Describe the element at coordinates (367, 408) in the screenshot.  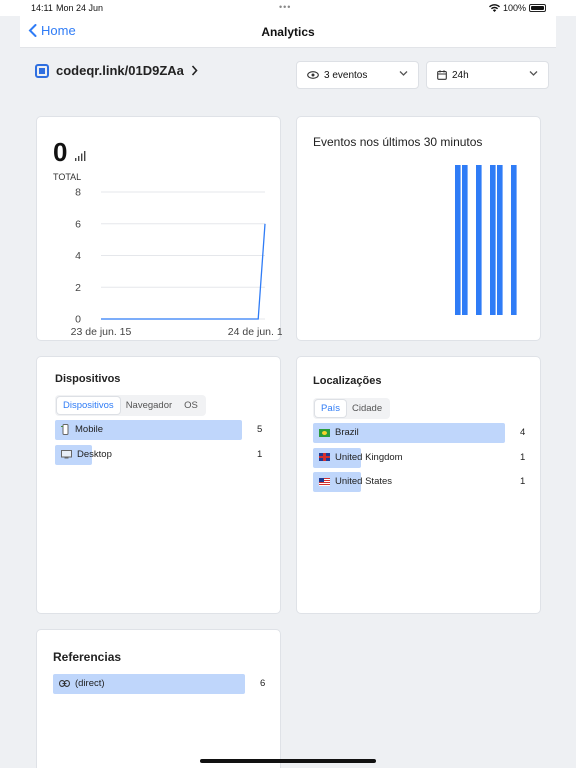
I see `tab-cidade: Cidade` at that location.